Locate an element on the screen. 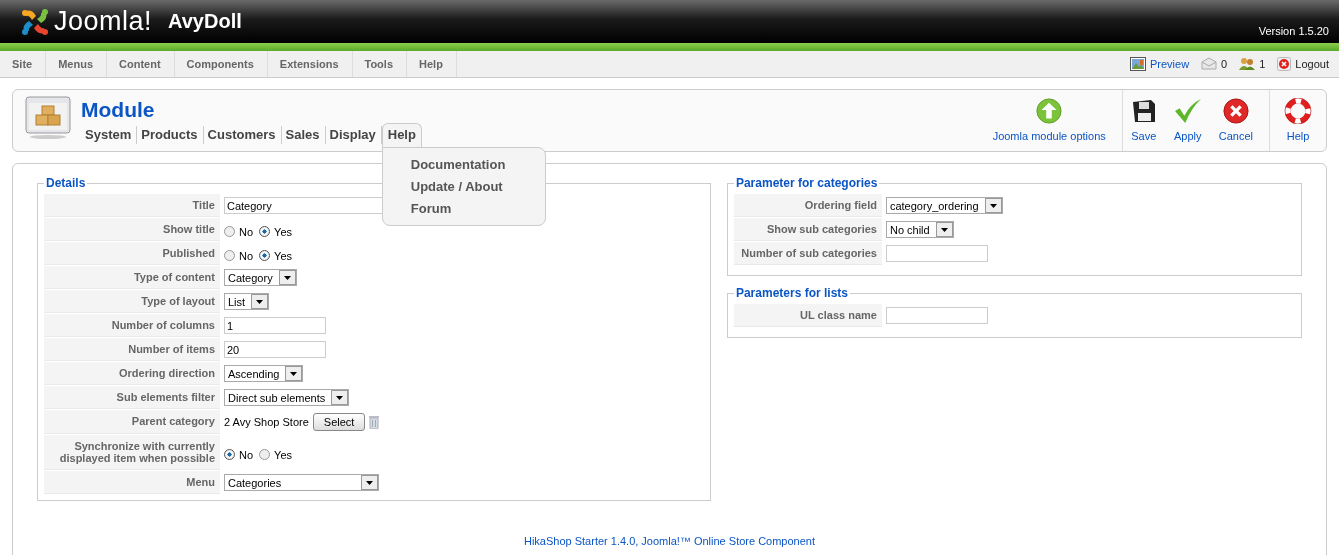 This screenshot has width=1339, height=555. field-label: Show title is located at coordinates (132, 229).